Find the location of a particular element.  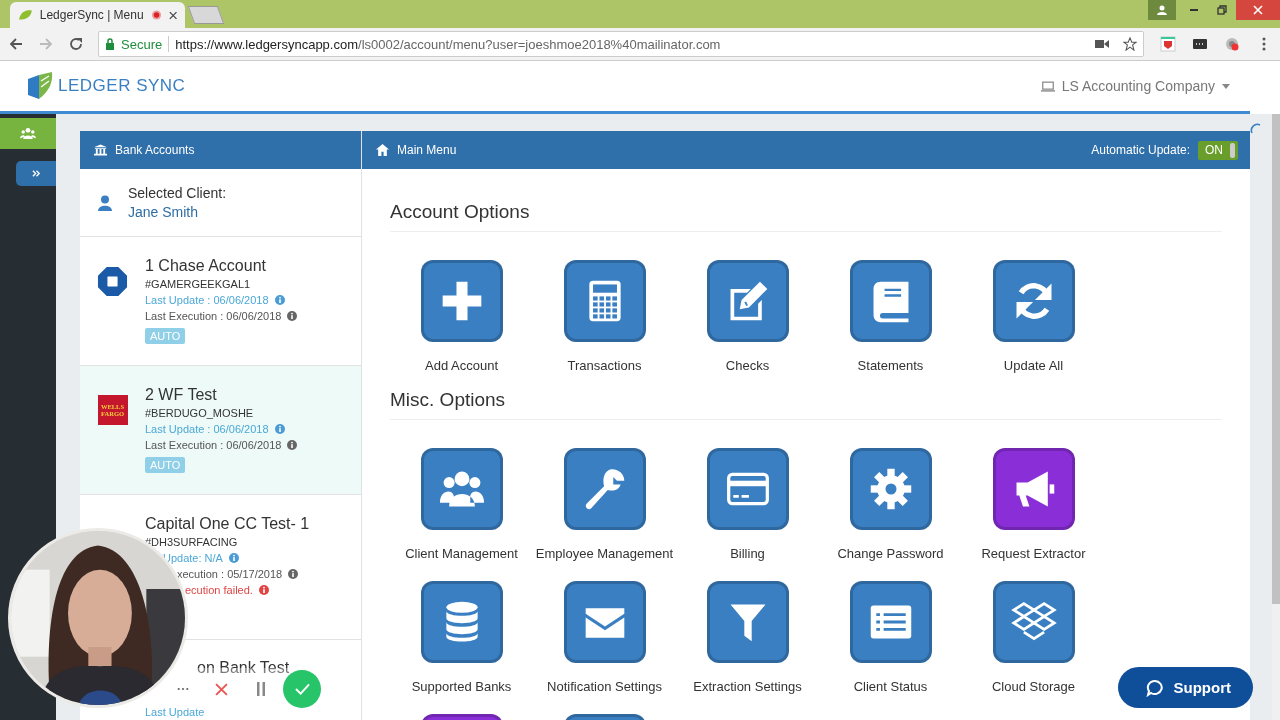

menu-label: Client Status is located at coordinates (890, 686).